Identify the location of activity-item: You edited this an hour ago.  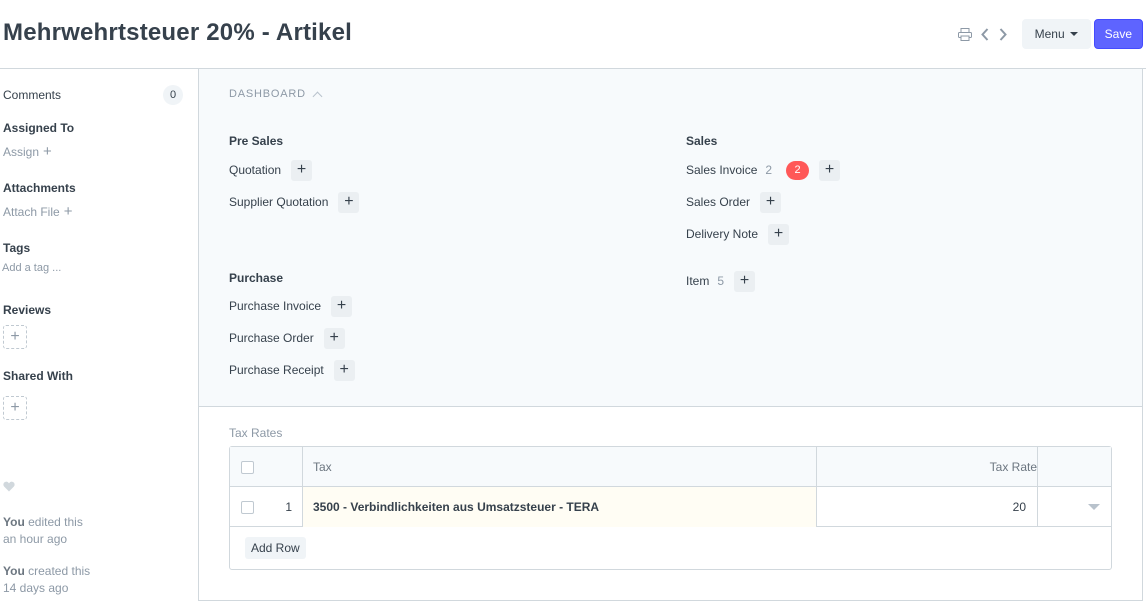
(43, 531).